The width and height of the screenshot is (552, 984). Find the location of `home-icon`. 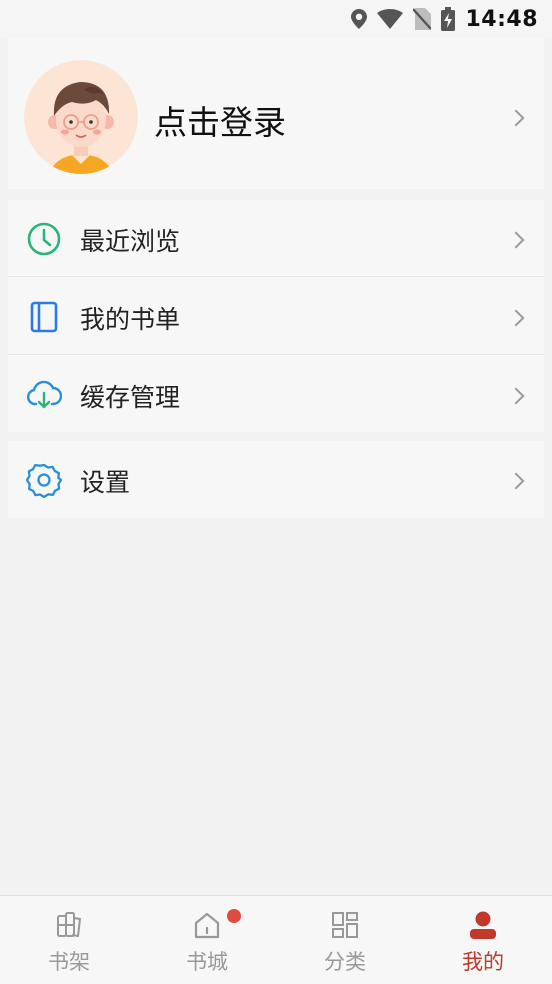

home-icon is located at coordinates (207, 925).